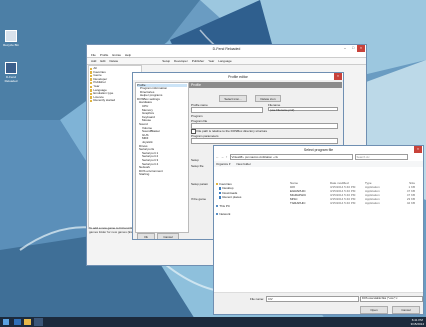 Image resolution: width=426 pixels, height=327 pixels. What do you see at coordinates (303, 109) in the screenshot?
I see `filename-input: (use Filename.prof)` at bounding box center [303, 109].